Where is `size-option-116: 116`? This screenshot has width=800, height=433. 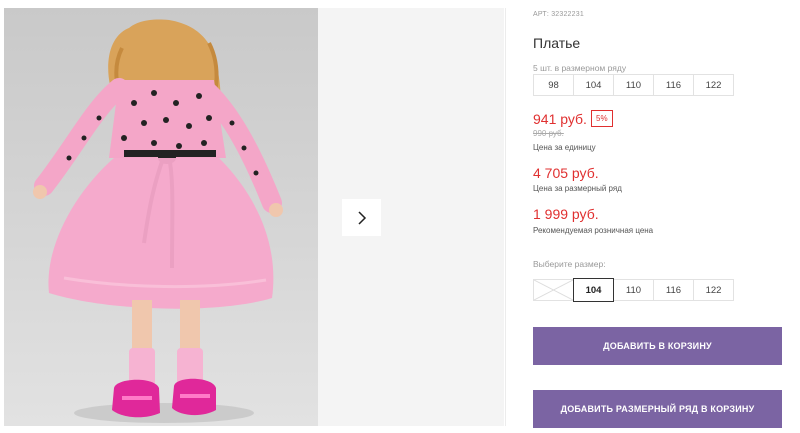 size-option-116: 116 is located at coordinates (673, 290).